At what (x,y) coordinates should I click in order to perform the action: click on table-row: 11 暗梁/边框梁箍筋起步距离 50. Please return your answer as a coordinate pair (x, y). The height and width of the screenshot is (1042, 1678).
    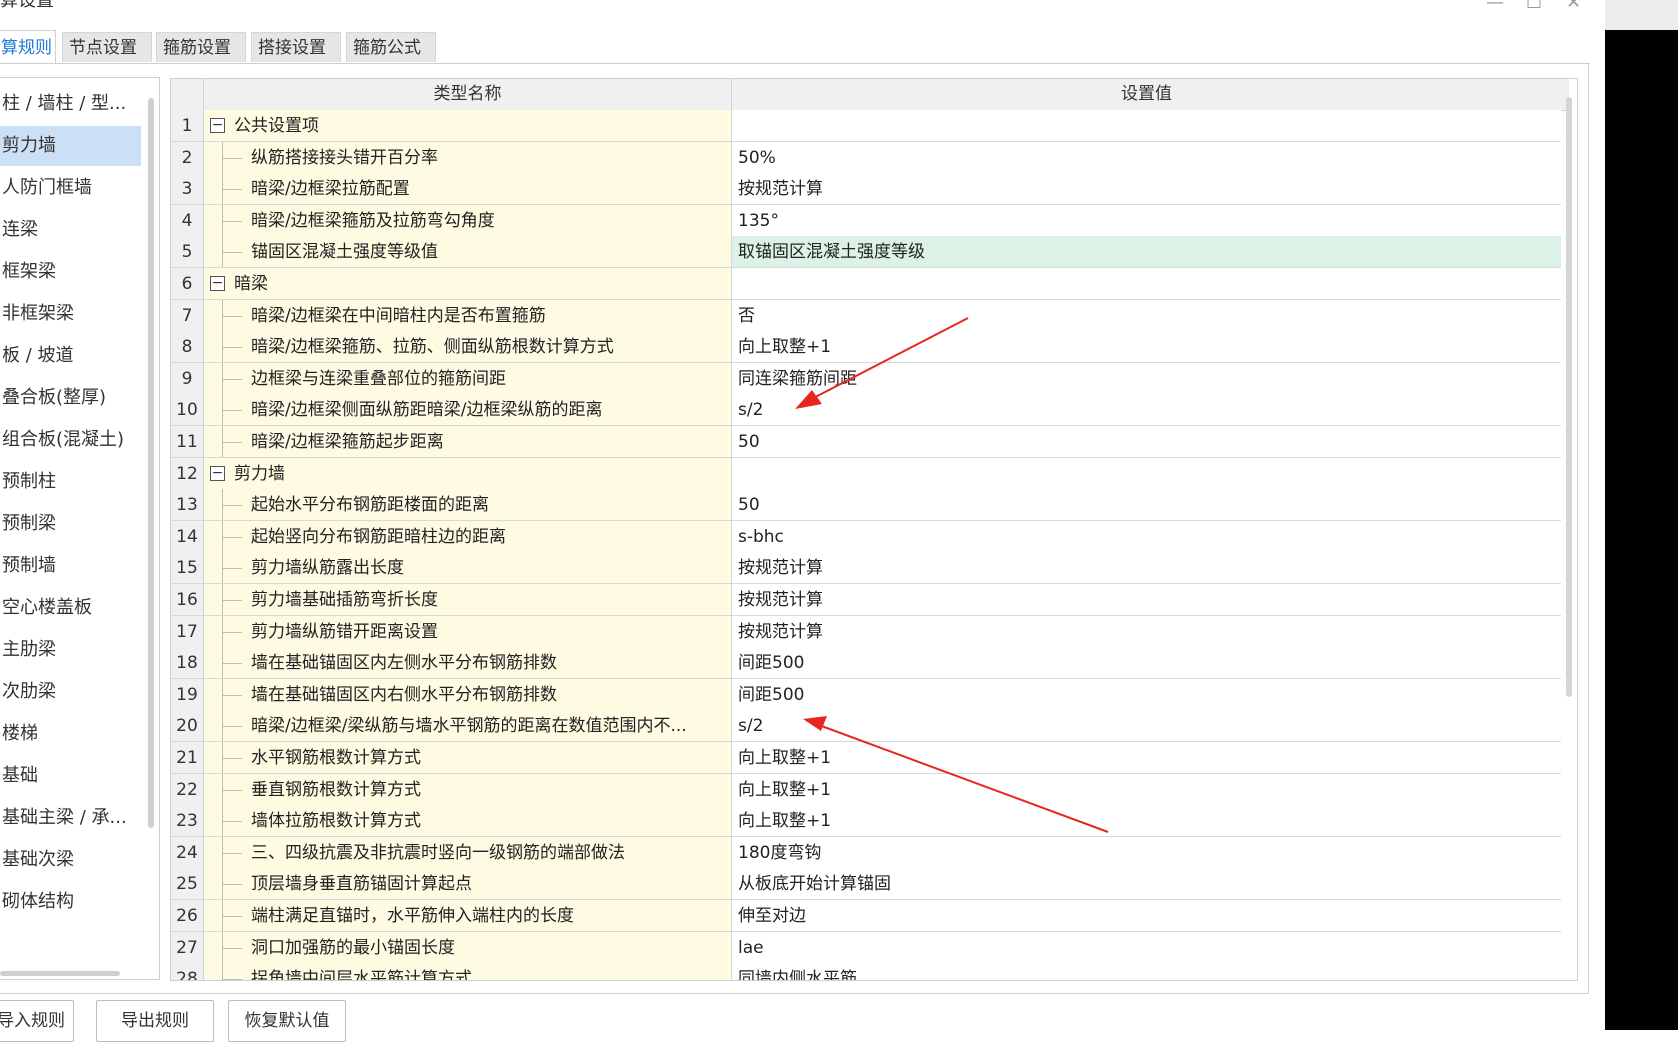
    Looking at the image, I should click on (866, 442).